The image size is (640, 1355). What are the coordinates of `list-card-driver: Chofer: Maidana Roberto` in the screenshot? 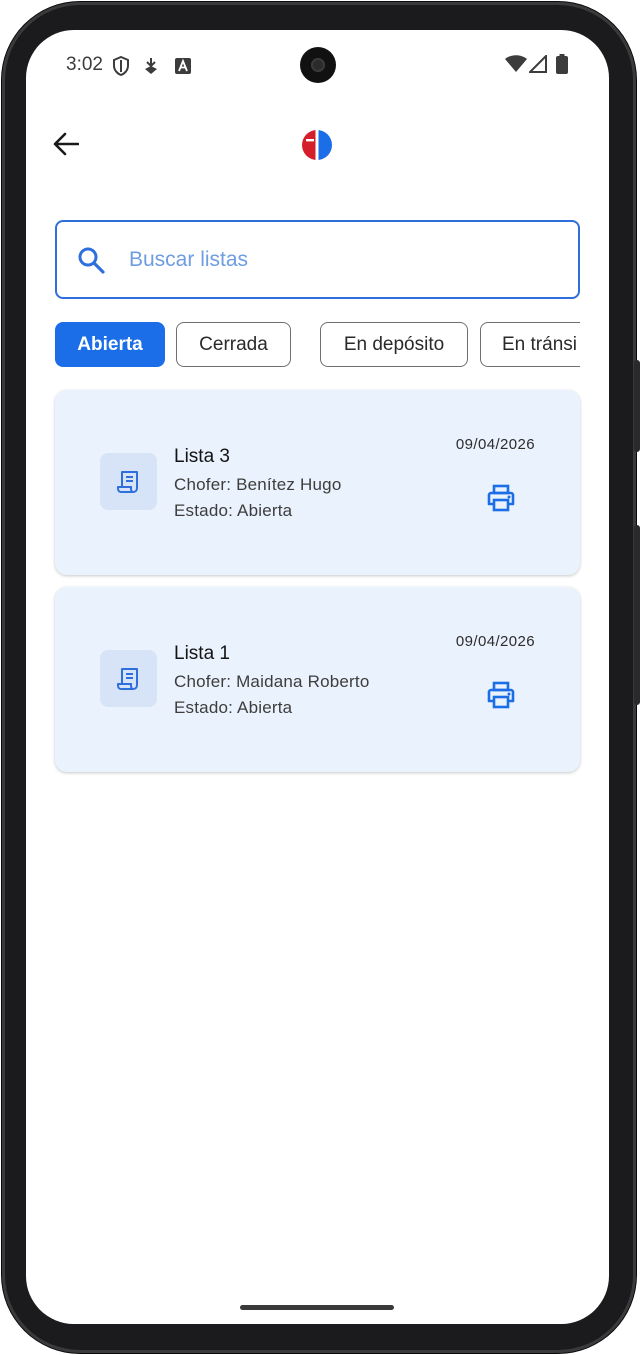 It's located at (272, 681).